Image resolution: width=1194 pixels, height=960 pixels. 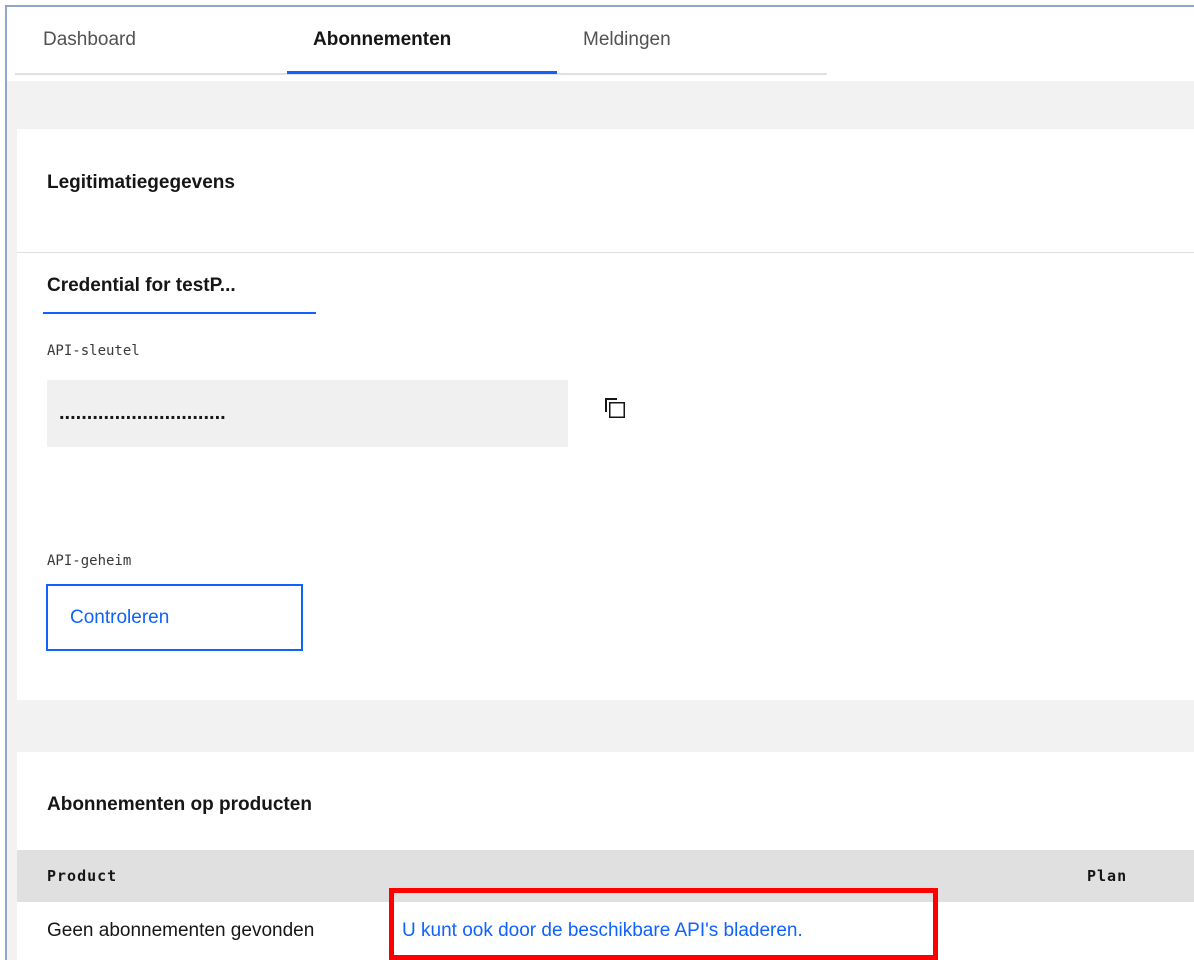 I want to click on highlight-annotation, so click(x=663, y=924).